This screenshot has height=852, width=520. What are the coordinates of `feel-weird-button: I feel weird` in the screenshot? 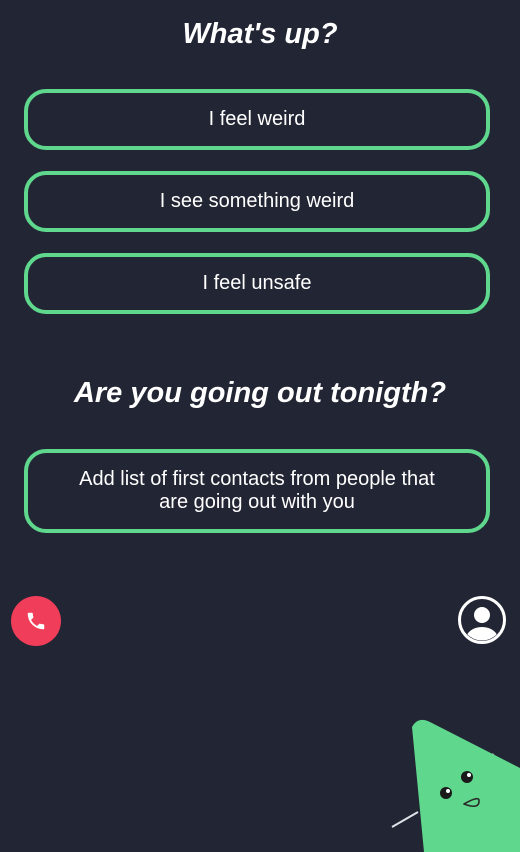 It's located at (257, 119).